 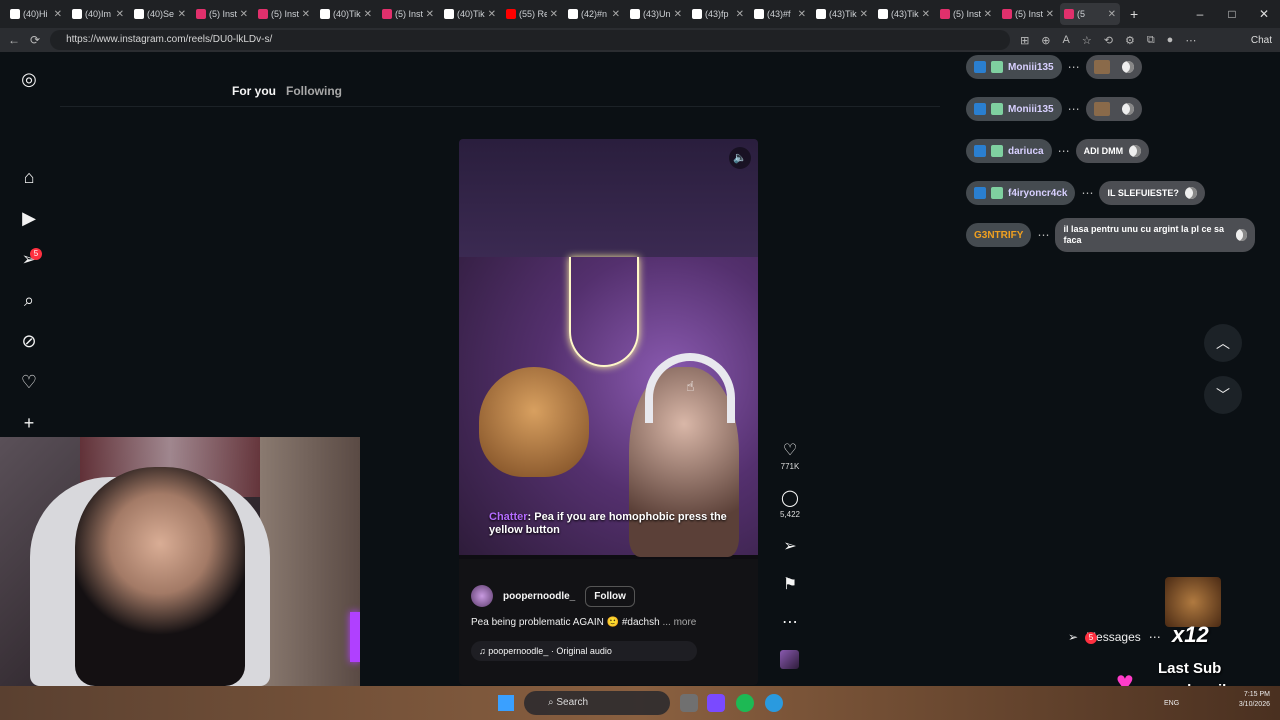 I want to click on tab-title: (5) Inst, so click(x=223, y=14).